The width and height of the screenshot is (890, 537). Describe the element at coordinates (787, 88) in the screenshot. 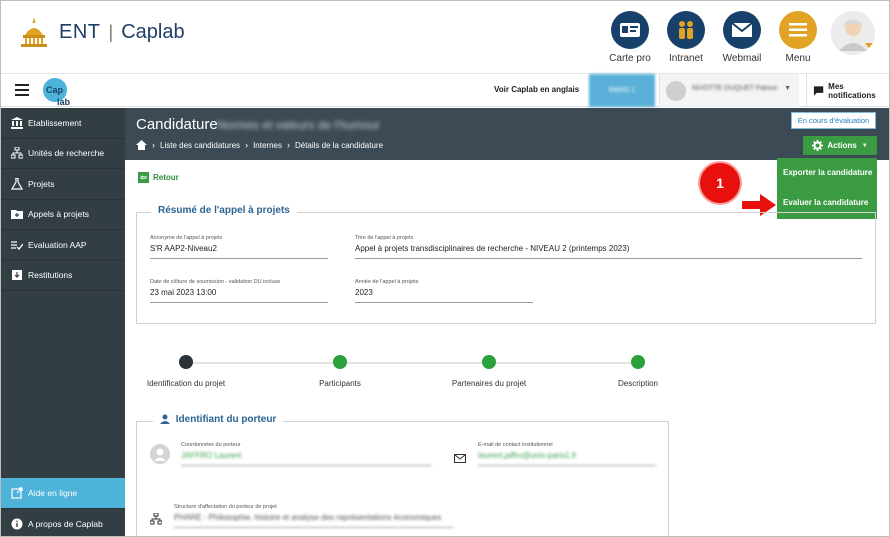

I see `caret-down-icon: ▼` at that location.